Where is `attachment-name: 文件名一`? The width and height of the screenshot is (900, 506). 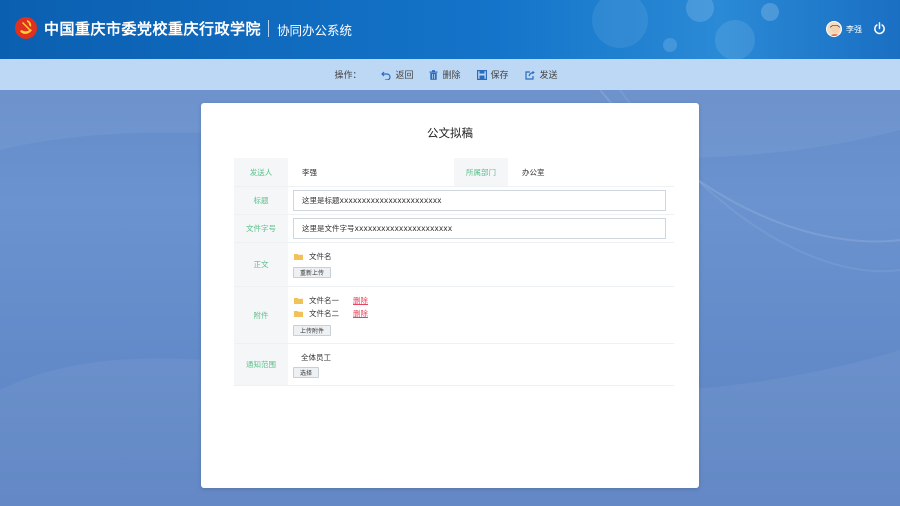
attachment-name: 文件名一 is located at coordinates (324, 300).